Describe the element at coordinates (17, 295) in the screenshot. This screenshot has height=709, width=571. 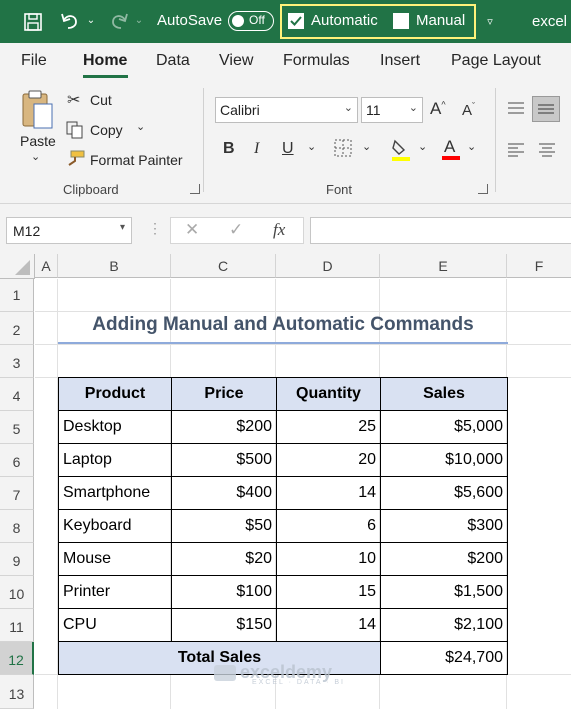
I see `row-header: 1` at that location.